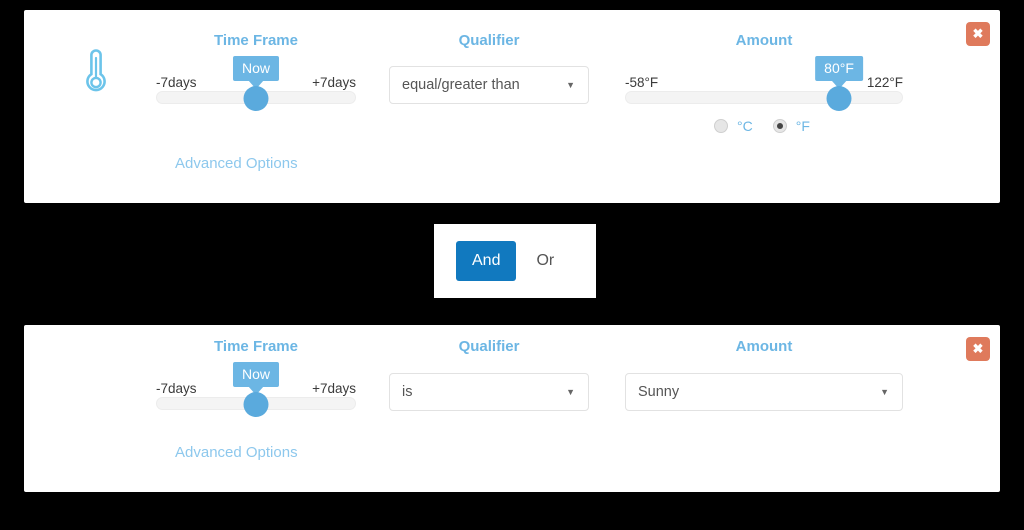  What do you see at coordinates (884, 82) in the screenshot?
I see `amount-max-label: 122°F` at bounding box center [884, 82].